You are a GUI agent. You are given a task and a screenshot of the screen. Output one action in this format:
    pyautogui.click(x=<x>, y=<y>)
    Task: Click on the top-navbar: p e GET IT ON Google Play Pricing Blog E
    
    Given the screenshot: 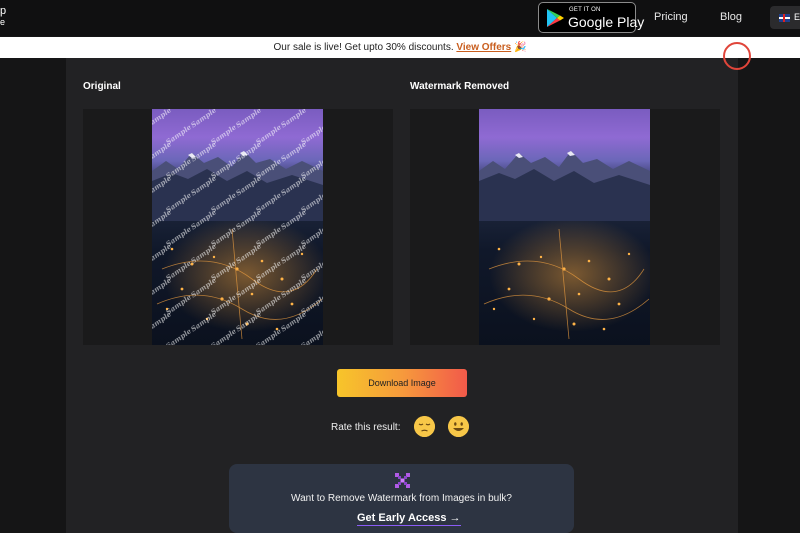 What is the action you would take?
    pyautogui.click(x=400, y=18)
    